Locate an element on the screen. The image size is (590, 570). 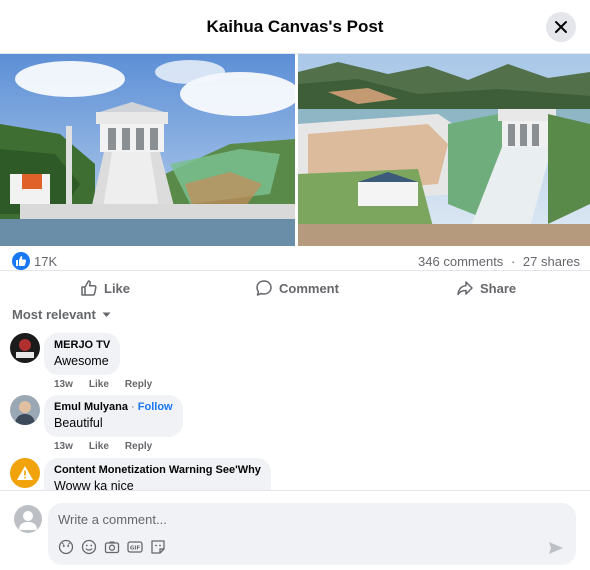
comment-input is located at coordinates (308, 519).